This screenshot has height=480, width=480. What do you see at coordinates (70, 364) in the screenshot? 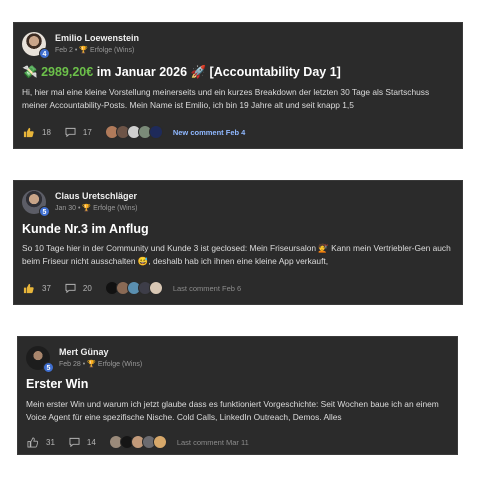
I see `post-date: Feb 28` at bounding box center [70, 364].